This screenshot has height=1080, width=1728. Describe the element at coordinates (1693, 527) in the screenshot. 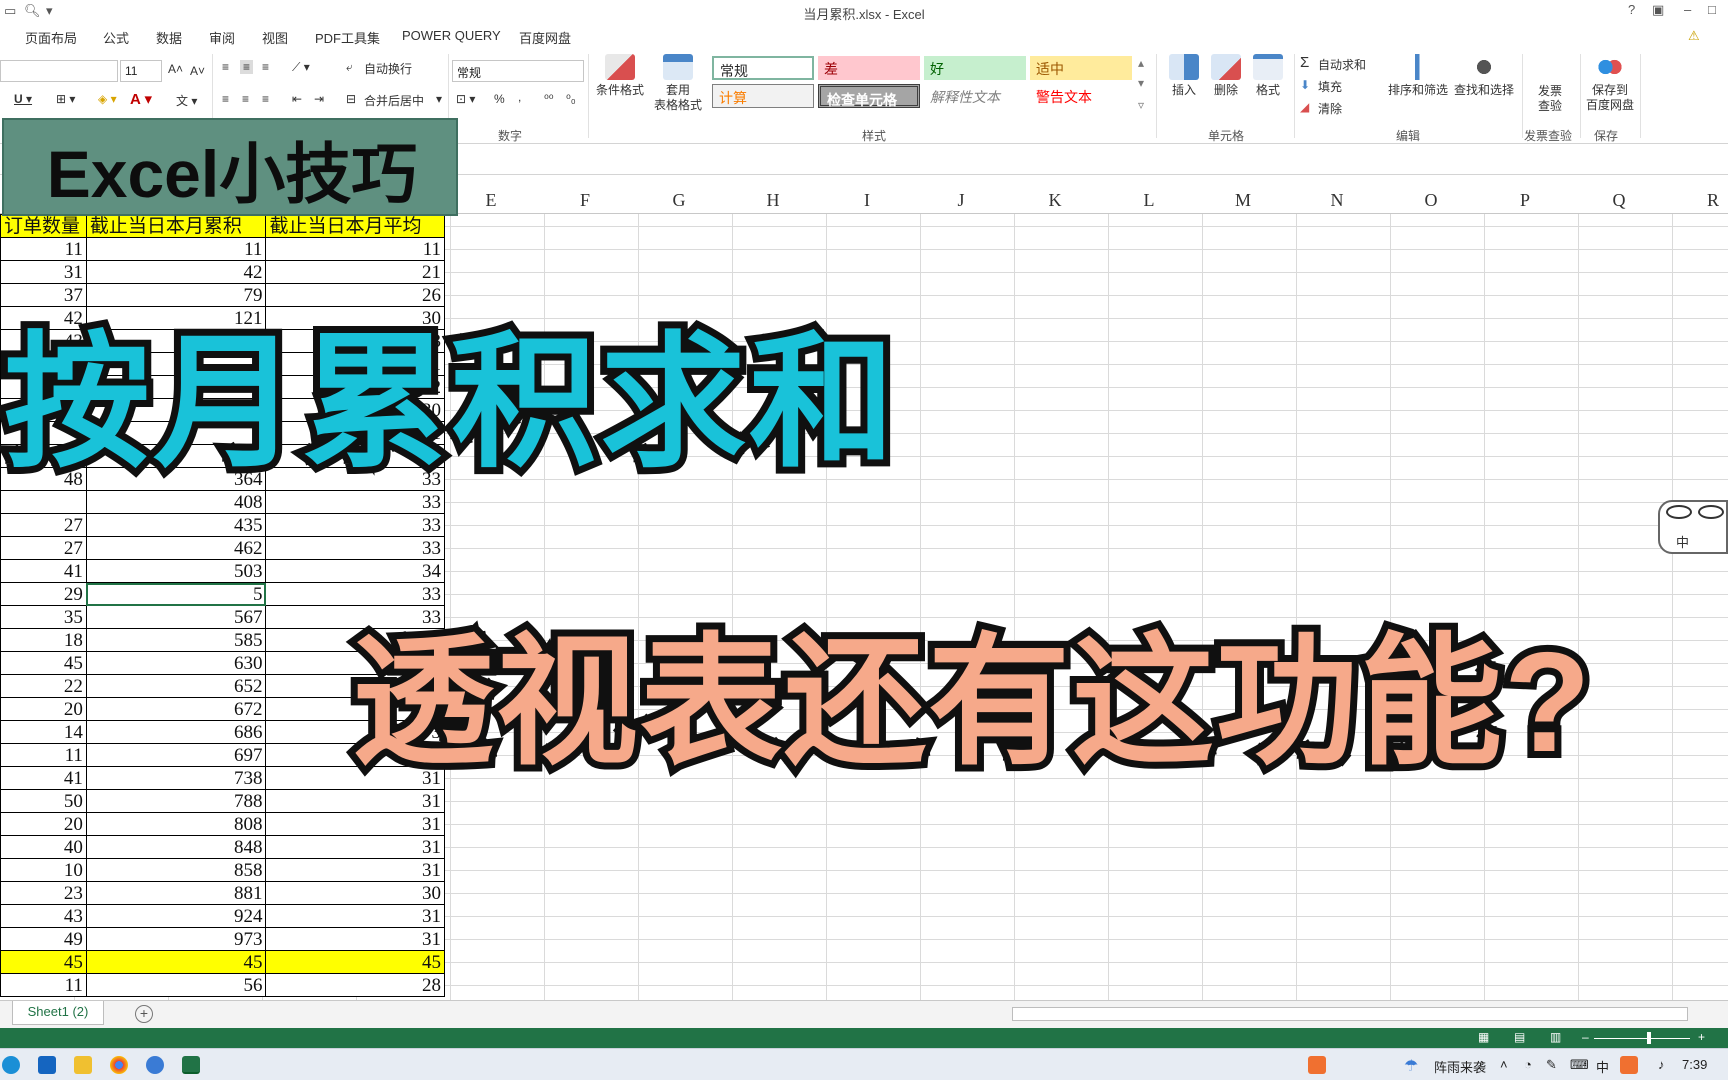

I see `ime-floating-widget: 中` at that location.